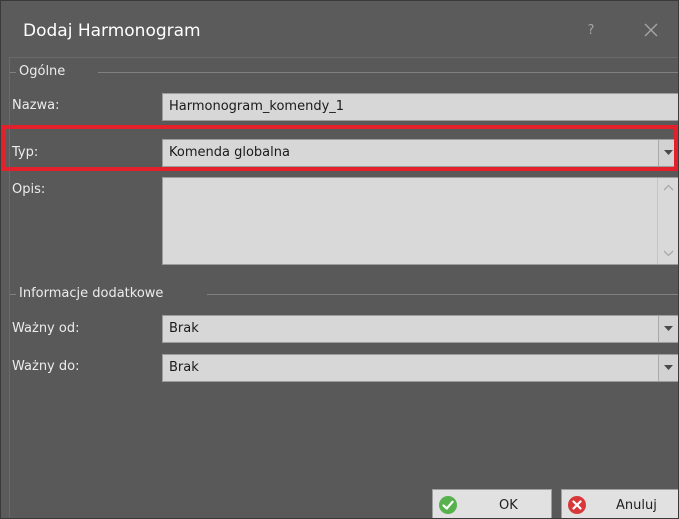  What do you see at coordinates (91, 293) in the screenshot?
I see `additional-group-label: Informacje dodatkowe` at bounding box center [91, 293].